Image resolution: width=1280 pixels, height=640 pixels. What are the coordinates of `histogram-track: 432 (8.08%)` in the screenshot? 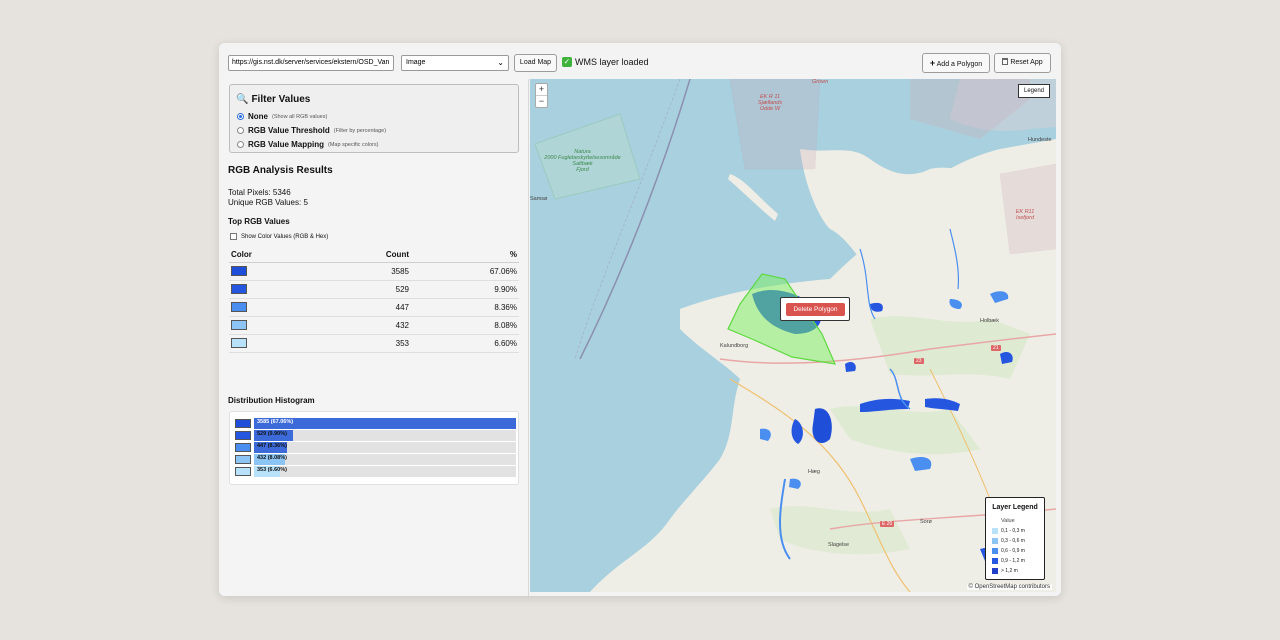 It's located at (385, 459).